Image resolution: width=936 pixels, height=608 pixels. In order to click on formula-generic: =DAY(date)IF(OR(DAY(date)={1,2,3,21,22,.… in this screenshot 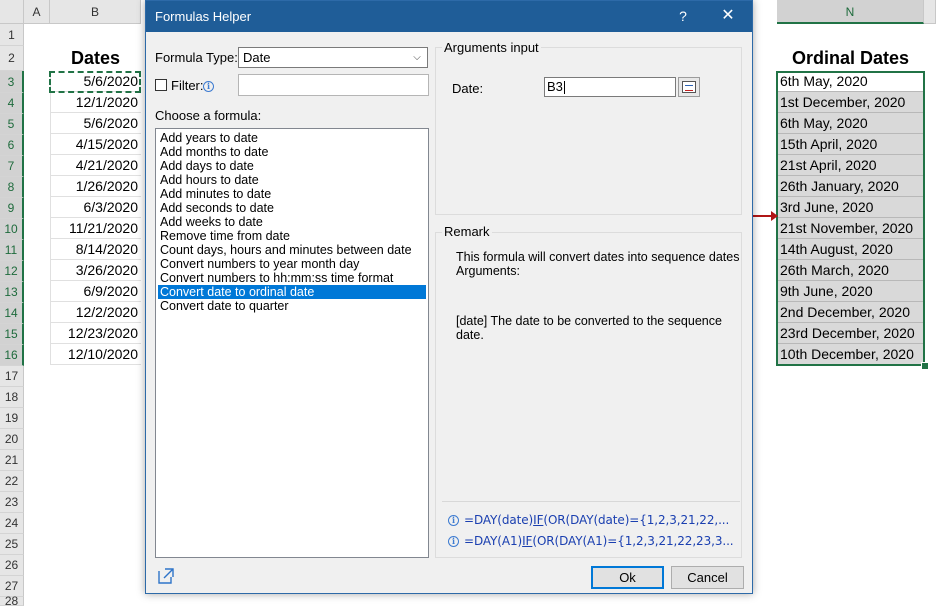, I will do `click(596, 520)`.